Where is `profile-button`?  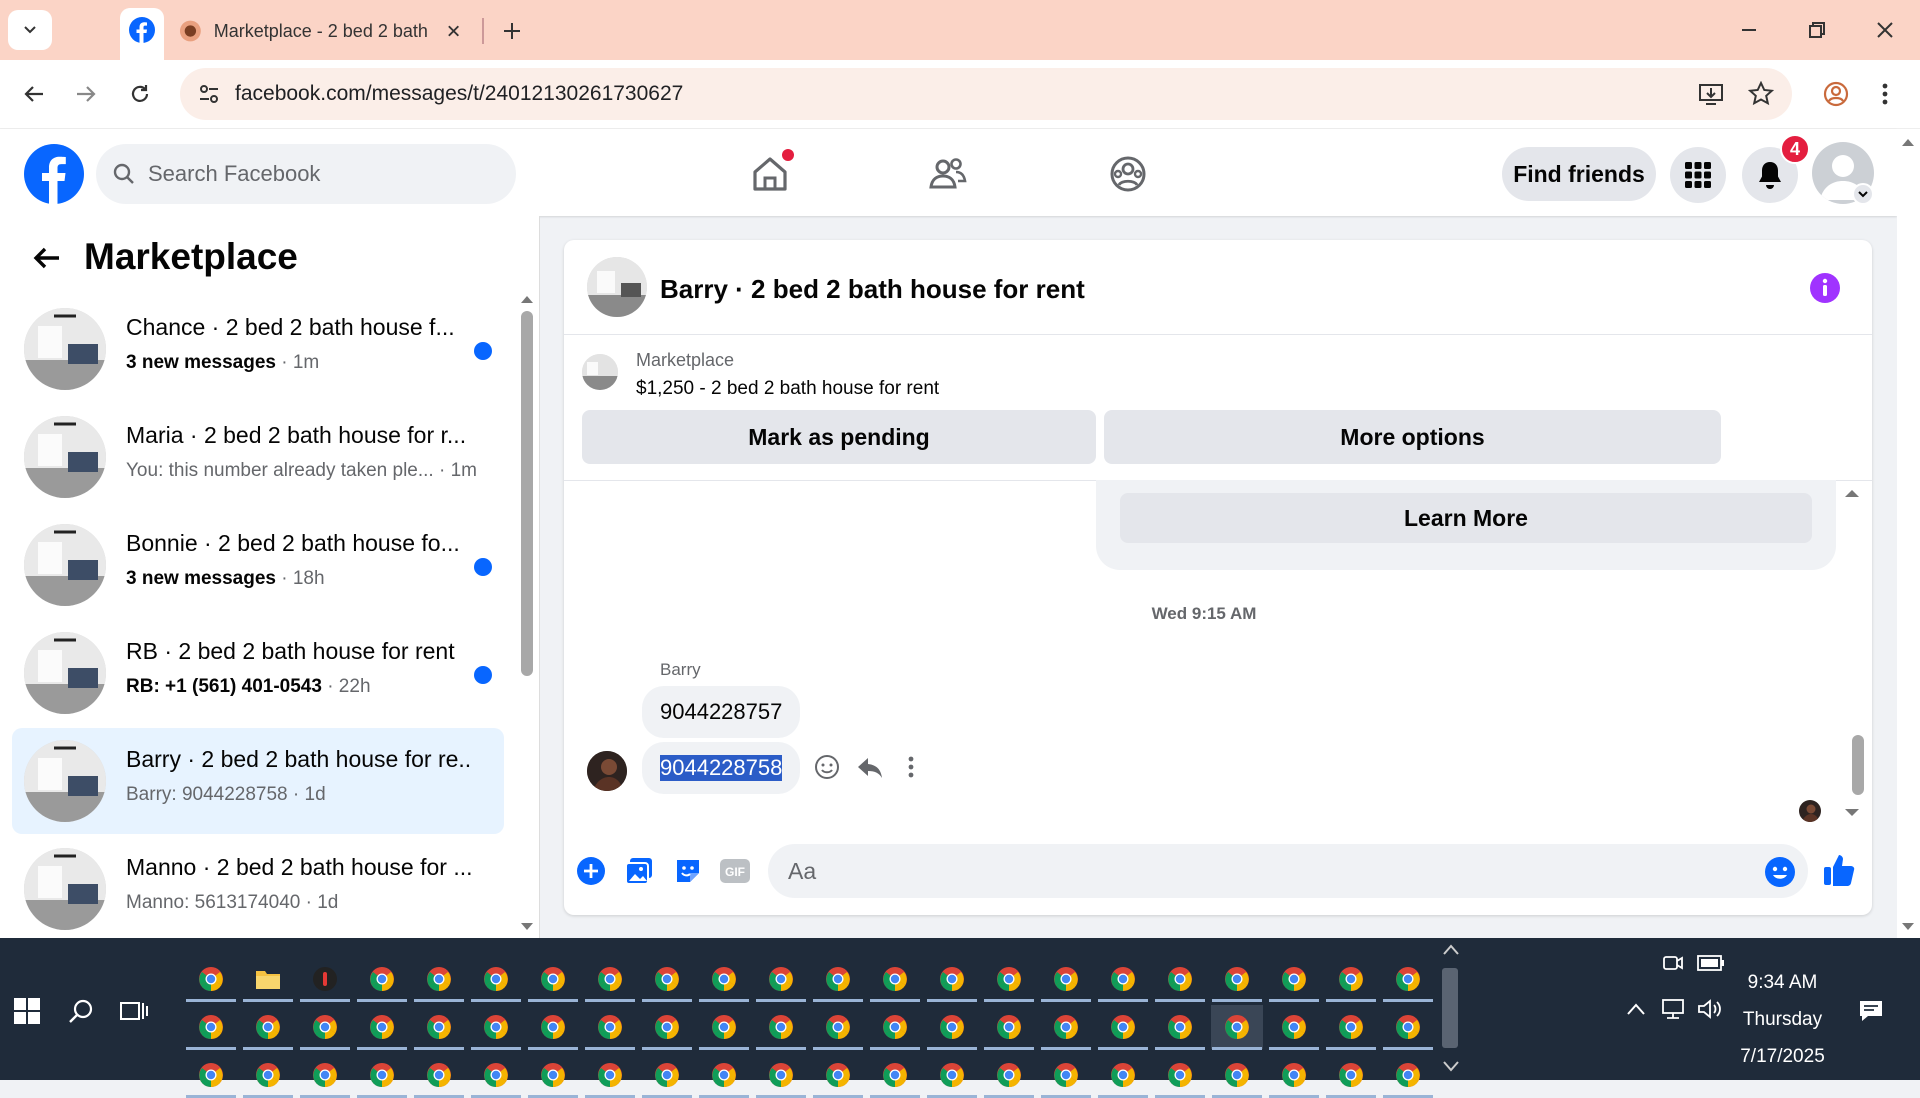
profile-button is located at coordinates (1836, 94).